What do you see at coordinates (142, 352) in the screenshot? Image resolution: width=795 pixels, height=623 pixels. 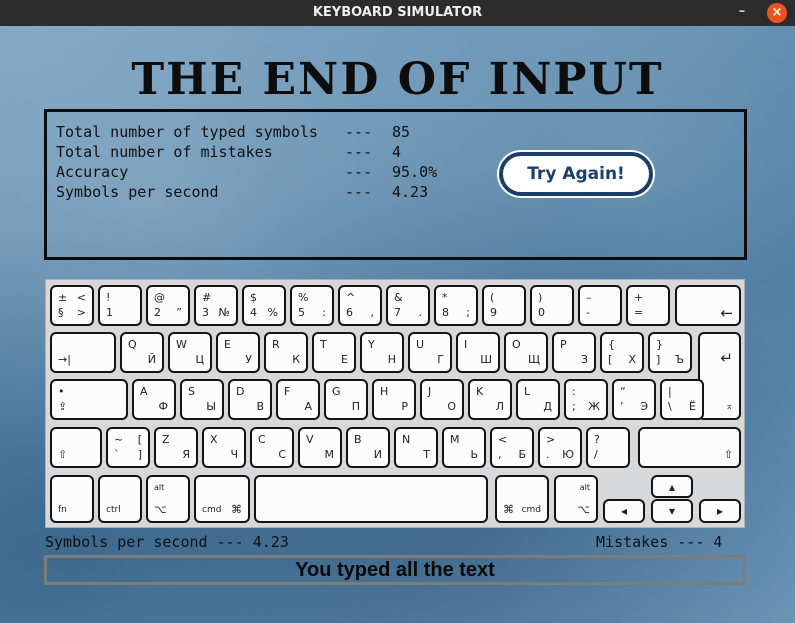 I see `key-q: Q Й` at bounding box center [142, 352].